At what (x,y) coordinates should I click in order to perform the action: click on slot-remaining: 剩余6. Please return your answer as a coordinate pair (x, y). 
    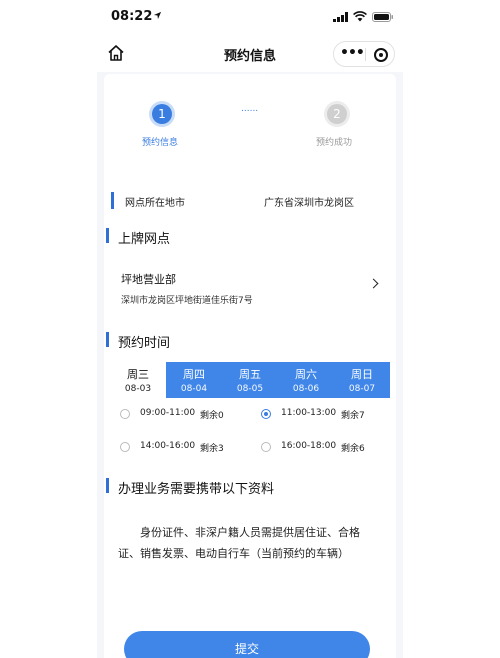
    Looking at the image, I should click on (353, 449).